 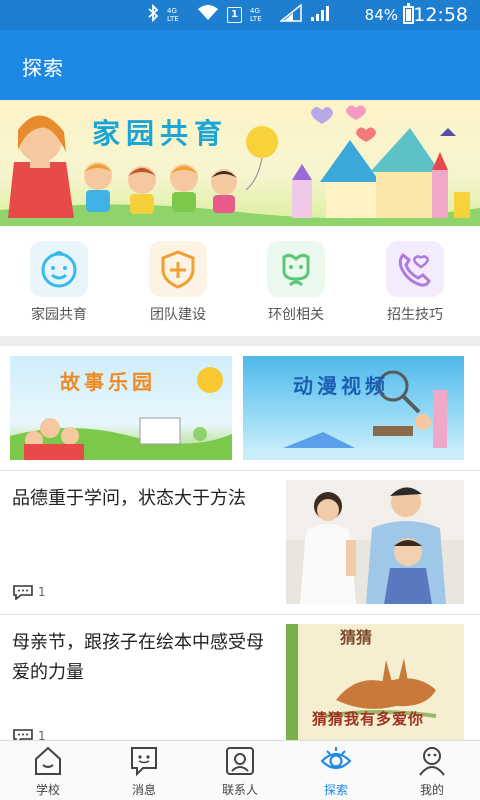 I want to click on banner-title: 家园共育, so click(x=160, y=133).